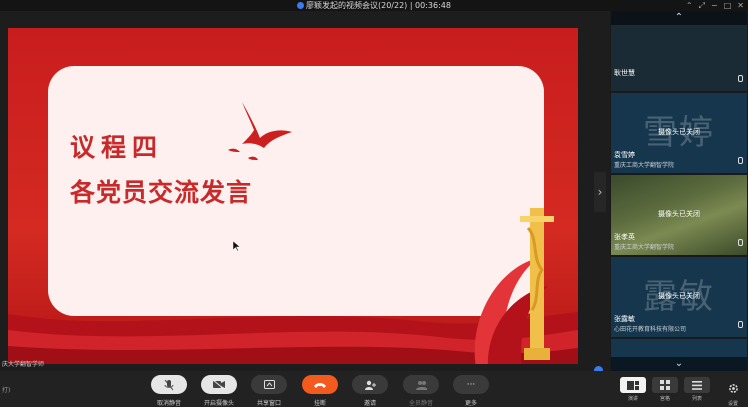 The height and width of the screenshot is (407, 748). What do you see at coordinates (219, 384) in the screenshot?
I see `camera-off-icon` at bounding box center [219, 384].